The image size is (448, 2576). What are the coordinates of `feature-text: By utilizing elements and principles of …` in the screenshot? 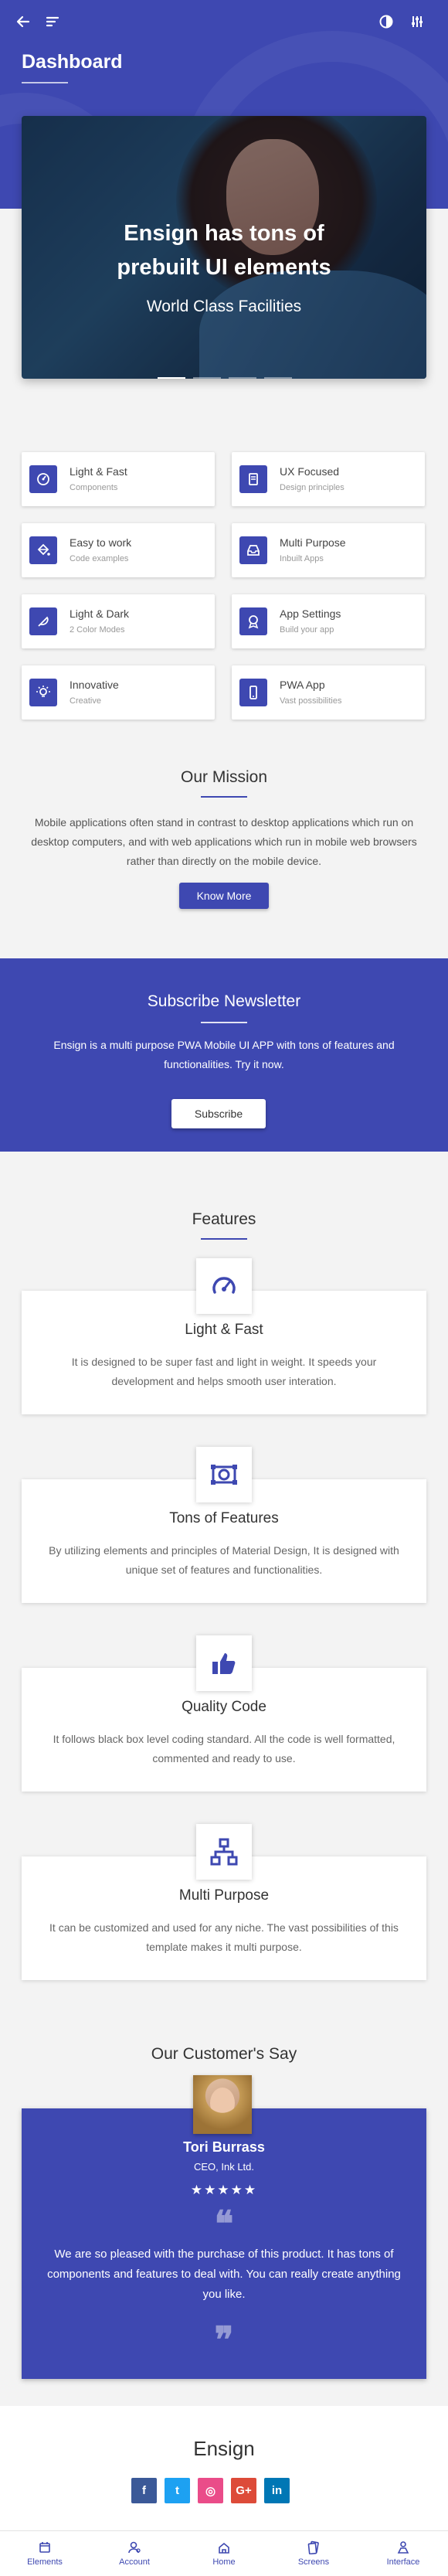 It's located at (224, 1560).